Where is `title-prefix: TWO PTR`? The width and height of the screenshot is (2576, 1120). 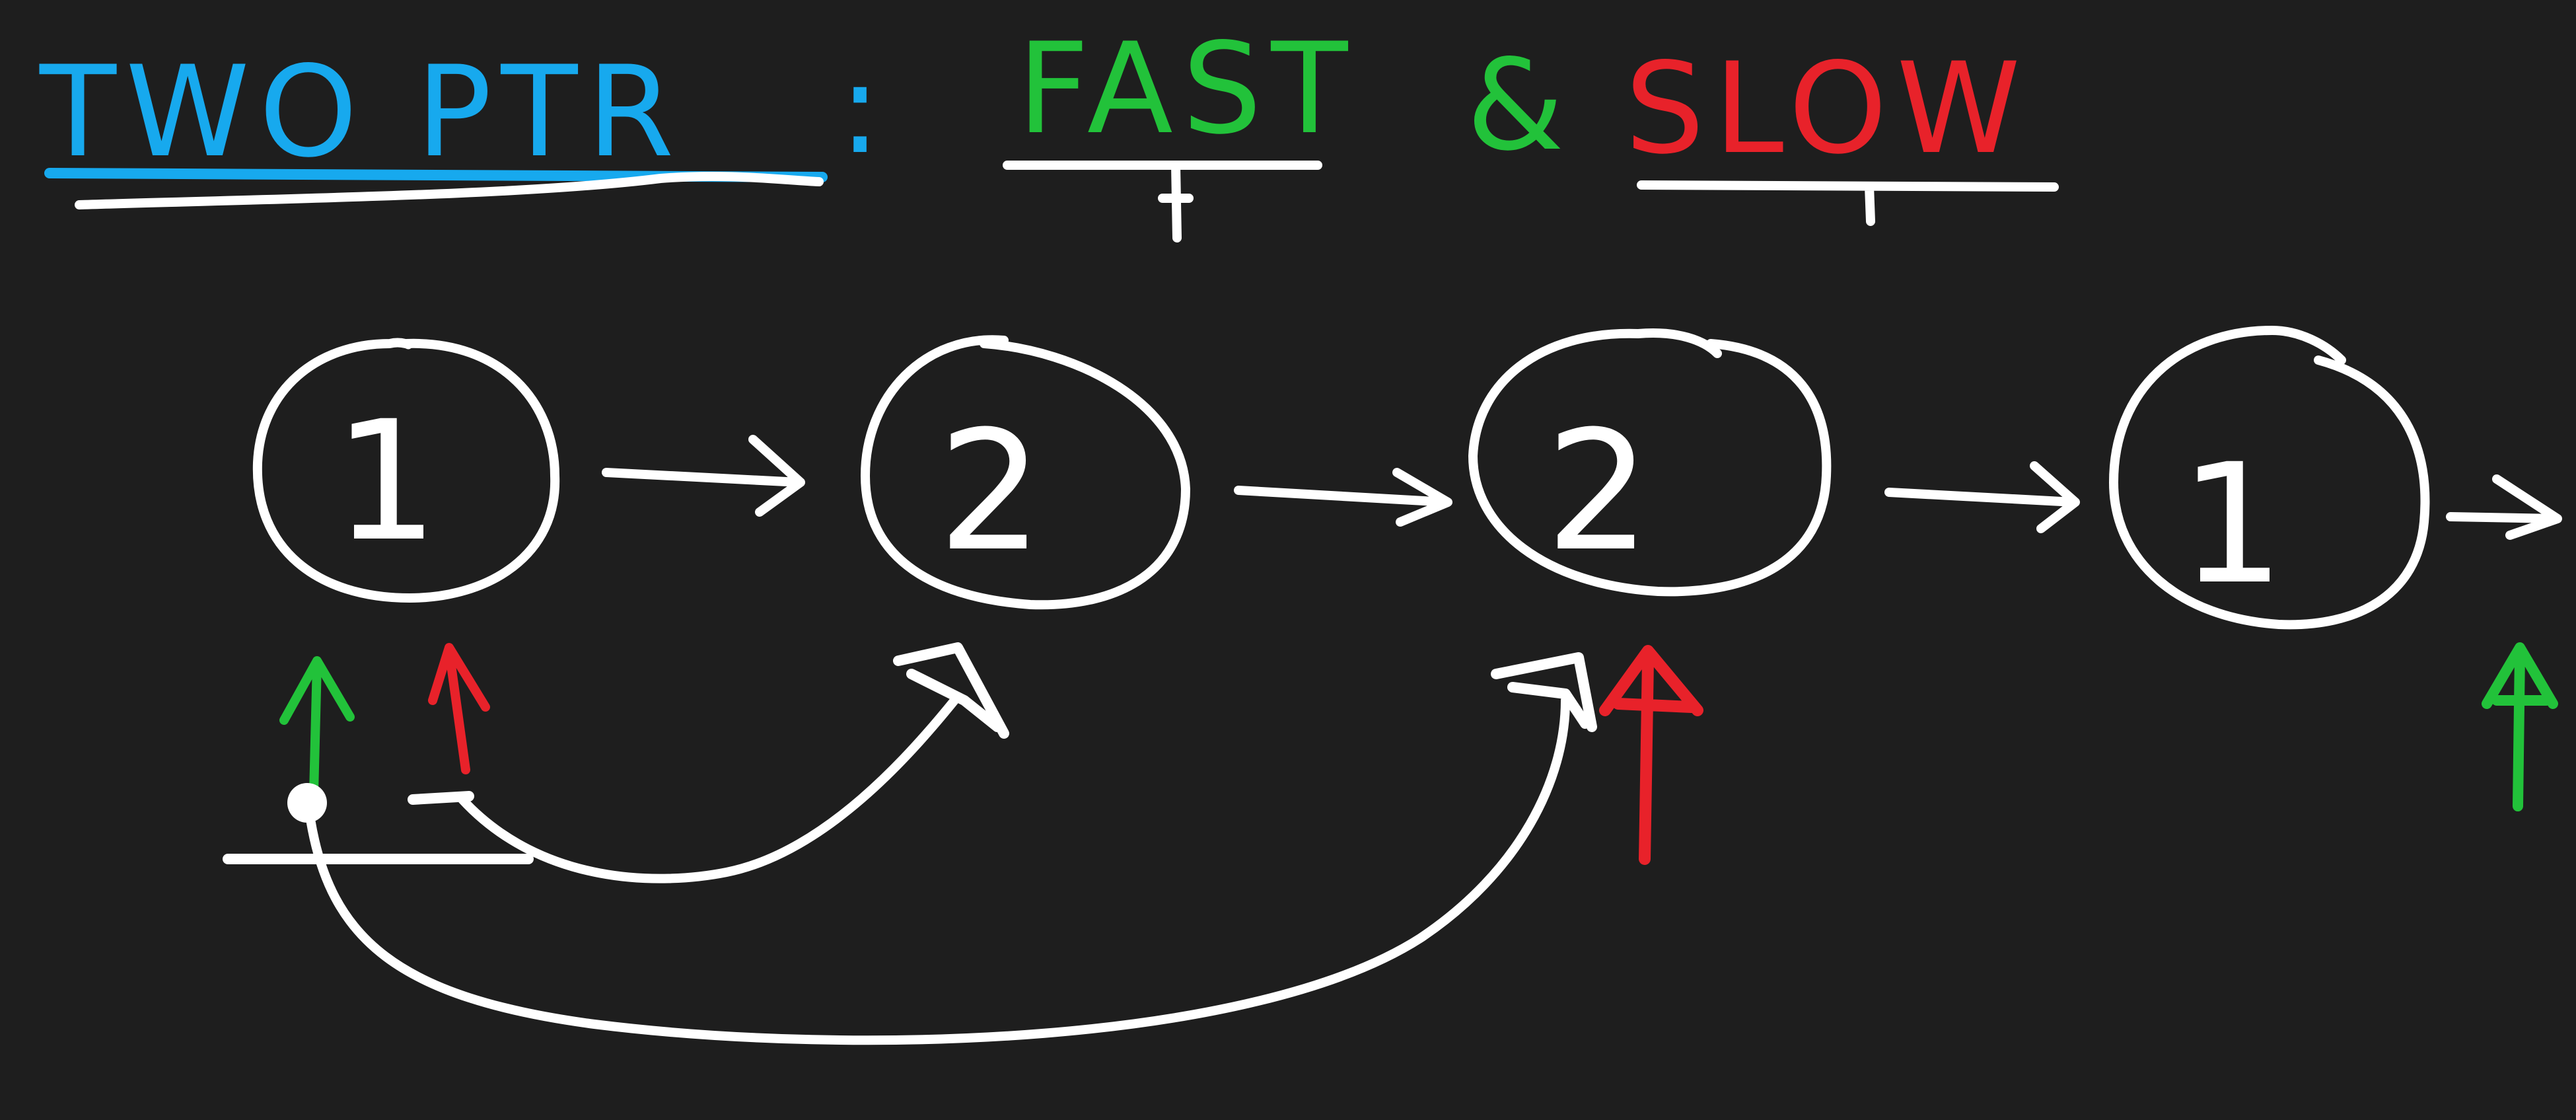
title-prefix: TWO PTR is located at coordinates (361, 112).